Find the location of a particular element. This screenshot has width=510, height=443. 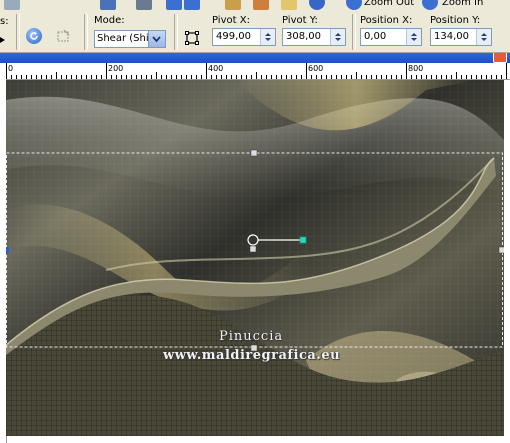

image-window-titlebar is located at coordinates (255, 58).